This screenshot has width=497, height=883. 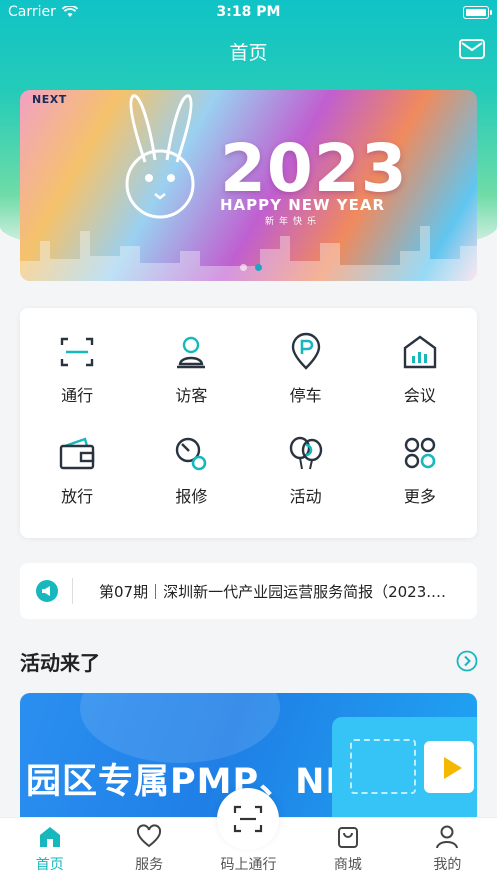 I want to click on home-icon, so click(x=49, y=837).